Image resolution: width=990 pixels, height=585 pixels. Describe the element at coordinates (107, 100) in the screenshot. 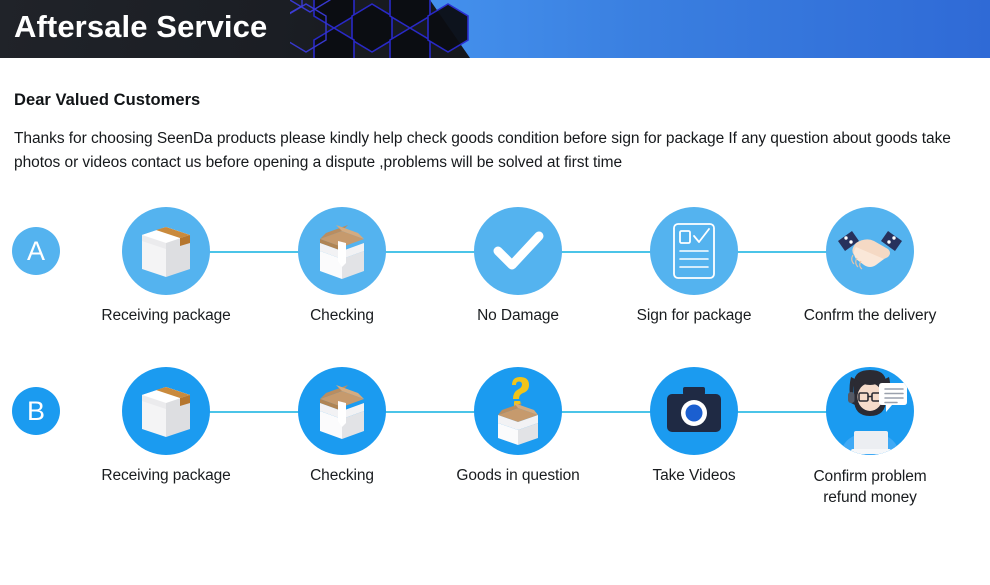

I see `greeting-heading: Dear Valued Customers` at that location.